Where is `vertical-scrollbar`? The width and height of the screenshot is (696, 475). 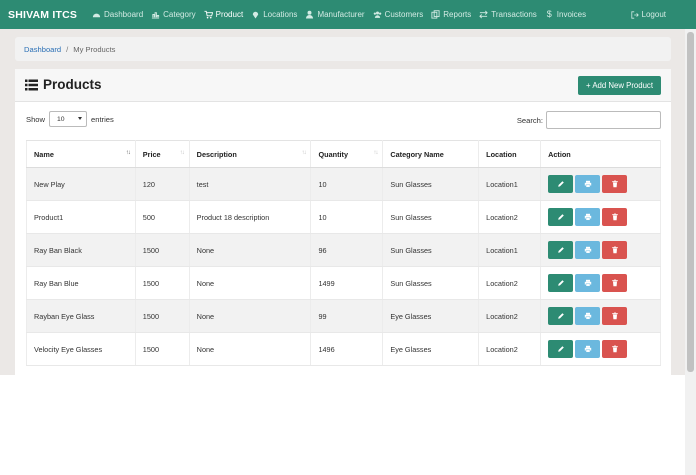 vertical-scrollbar is located at coordinates (690, 252).